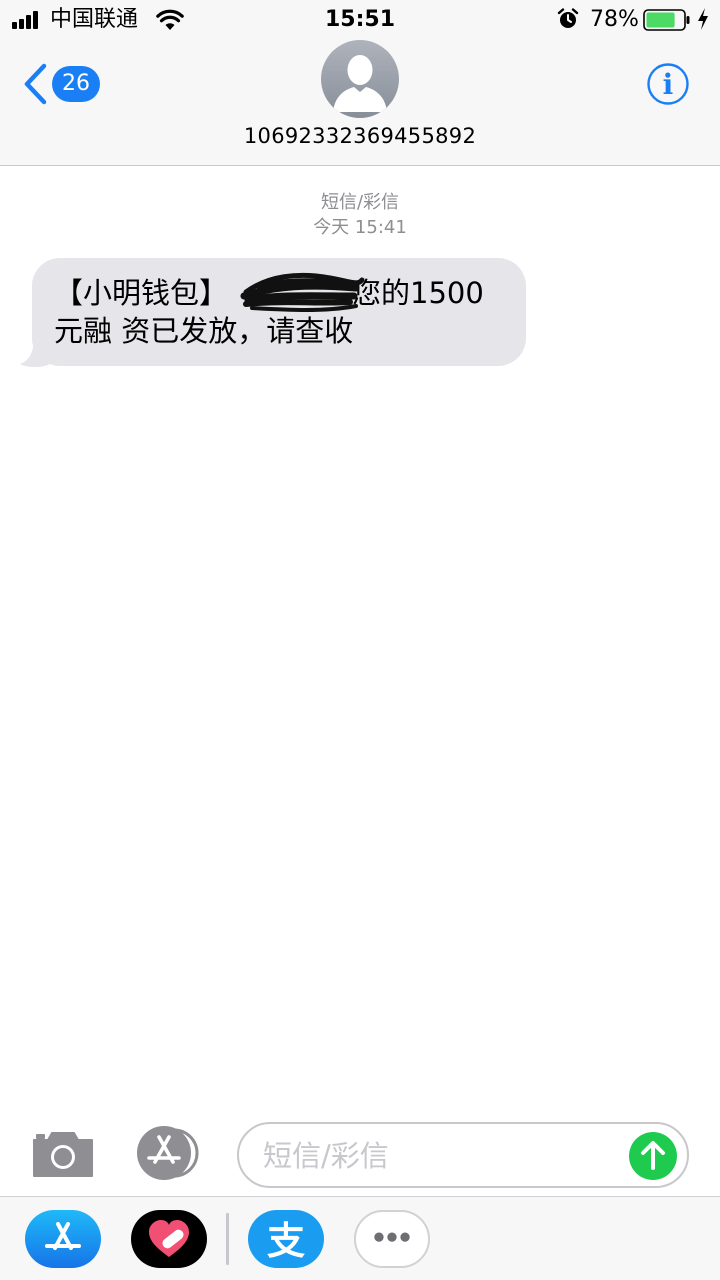 The image size is (720, 1280). What do you see at coordinates (35, 84) in the screenshot?
I see `back-chevron-icon` at bounding box center [35, 84].